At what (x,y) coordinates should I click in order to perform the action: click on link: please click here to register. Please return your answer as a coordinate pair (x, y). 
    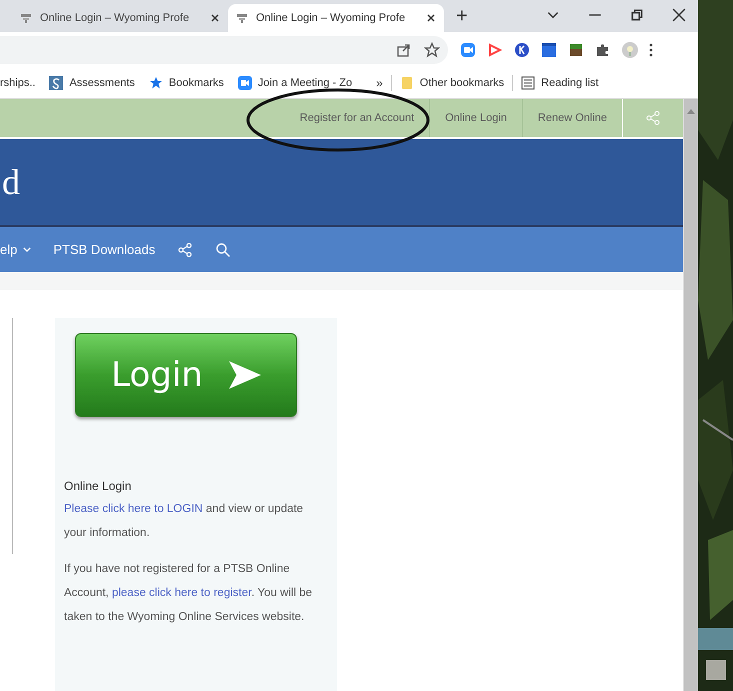
    Looking at the image, I should click on (182, 593).